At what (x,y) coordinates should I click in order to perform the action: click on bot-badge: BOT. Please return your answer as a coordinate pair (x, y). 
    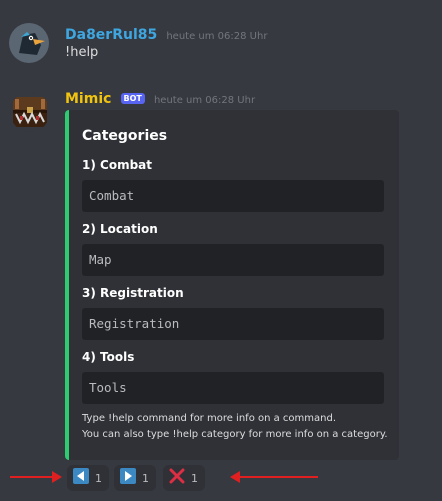
    Looking at the image, I should click on (132, 98).